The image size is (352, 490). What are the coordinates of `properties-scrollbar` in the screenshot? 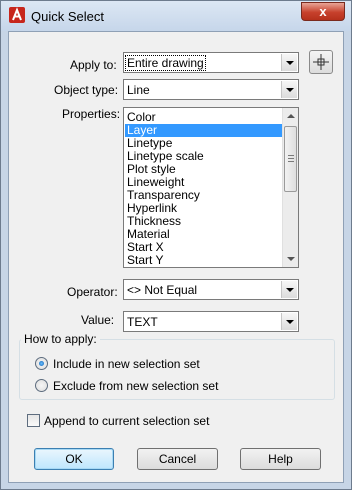 It's located at (290, 187).